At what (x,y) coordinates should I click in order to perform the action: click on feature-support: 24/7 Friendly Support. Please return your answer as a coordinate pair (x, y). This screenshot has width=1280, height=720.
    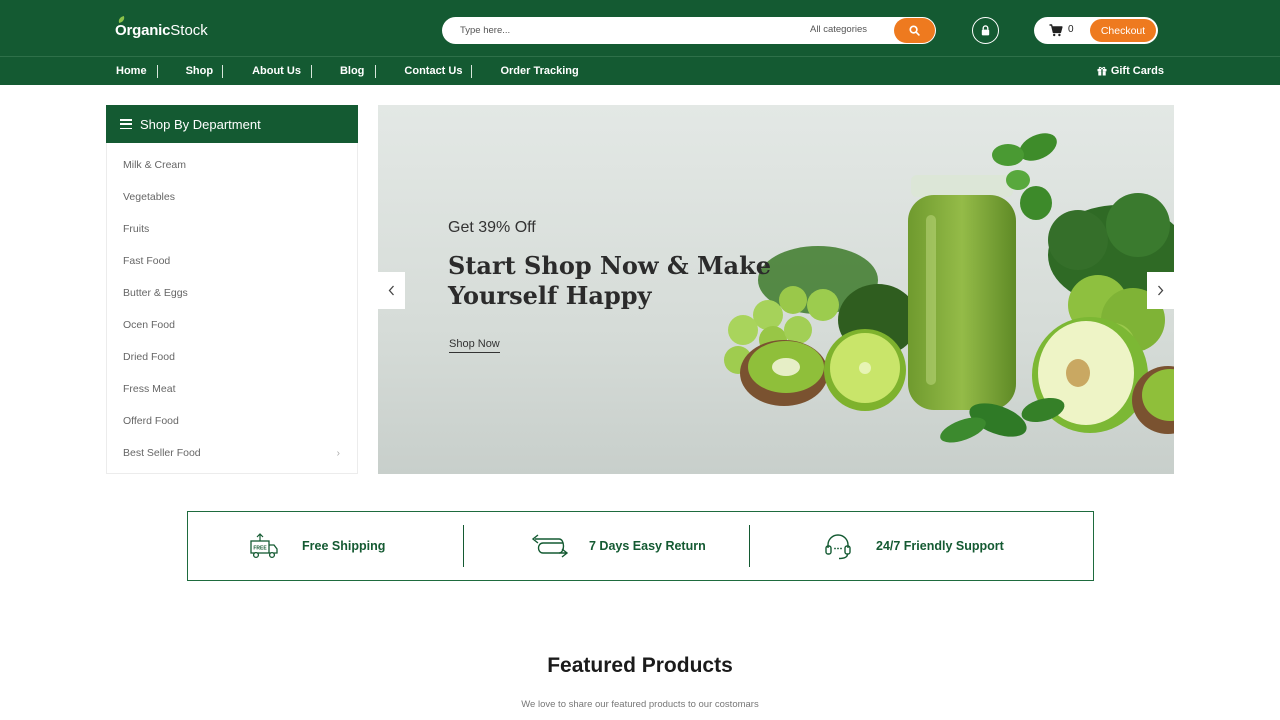
    Looking at the image, I should click on (913, 546).